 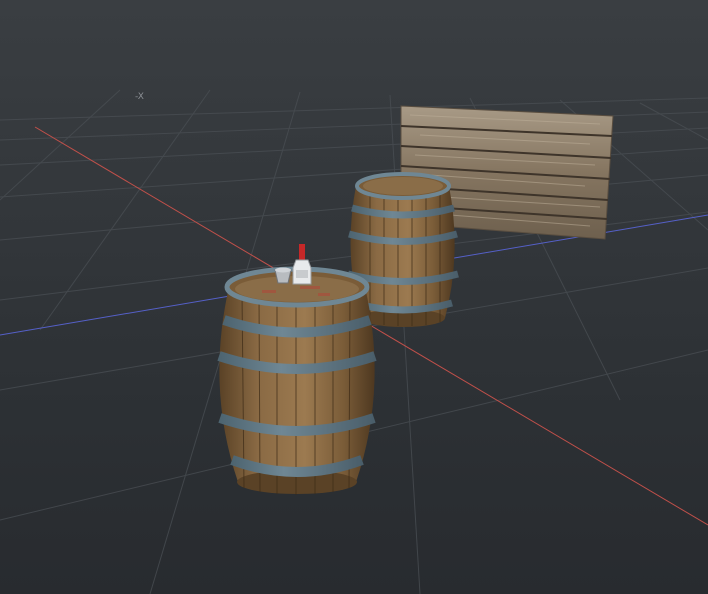 I want to click on negative-x-axis-label: -X, so click(x=139, y=97).